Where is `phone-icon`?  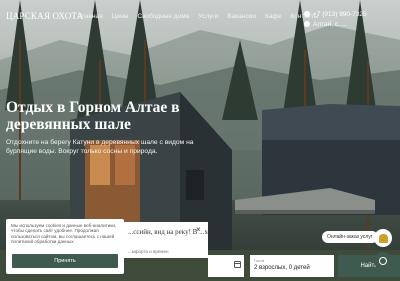
phone-icon is located at coordinates (307, 14).